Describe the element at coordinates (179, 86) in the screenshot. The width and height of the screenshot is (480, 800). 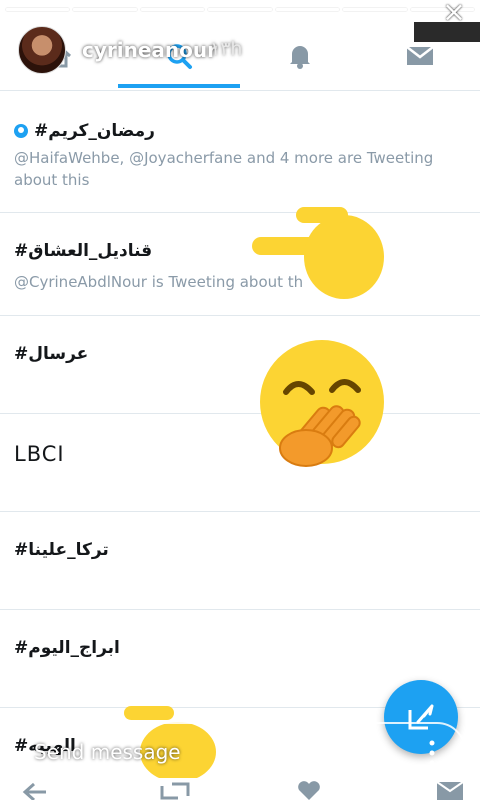
I see `active-tab-indicator` at that location.